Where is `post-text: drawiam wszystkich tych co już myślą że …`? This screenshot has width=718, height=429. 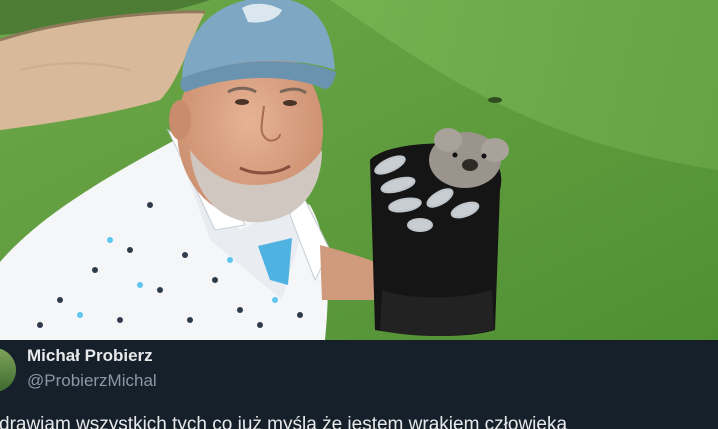 post-text: drawiam wszystkich tych co już myślą że … is located at coordinates (284, 421).